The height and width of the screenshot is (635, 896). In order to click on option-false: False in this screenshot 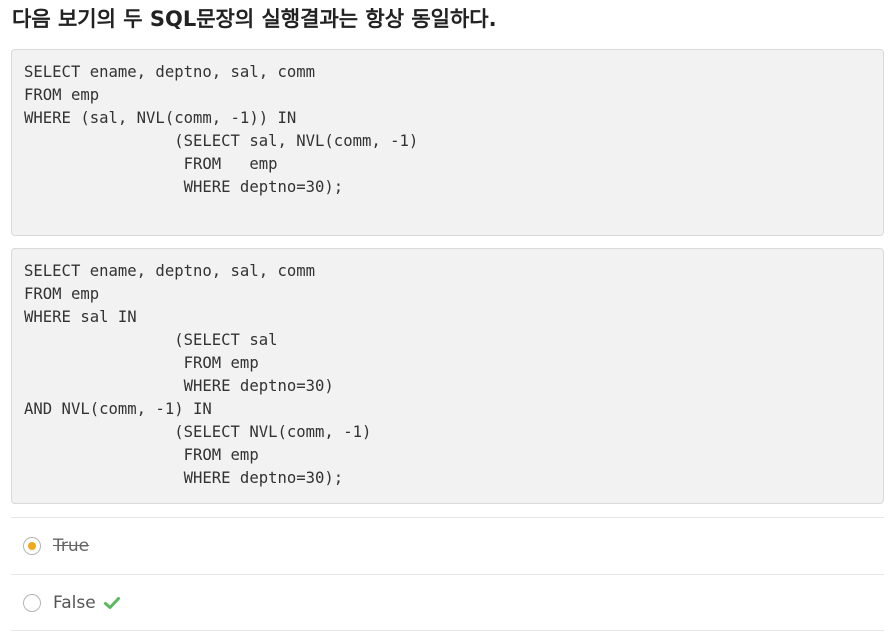, I will do `click(447, 603)`.